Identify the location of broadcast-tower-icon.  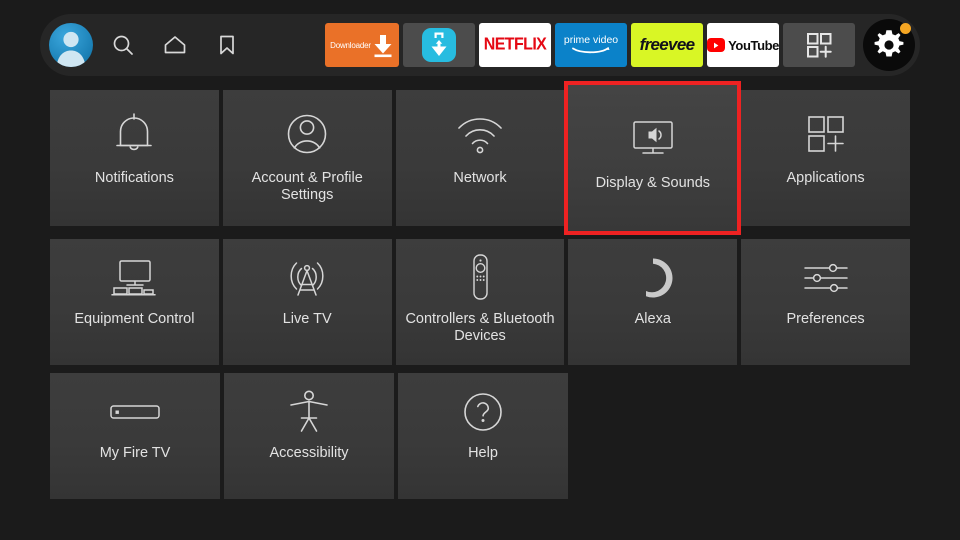
(307, 278).